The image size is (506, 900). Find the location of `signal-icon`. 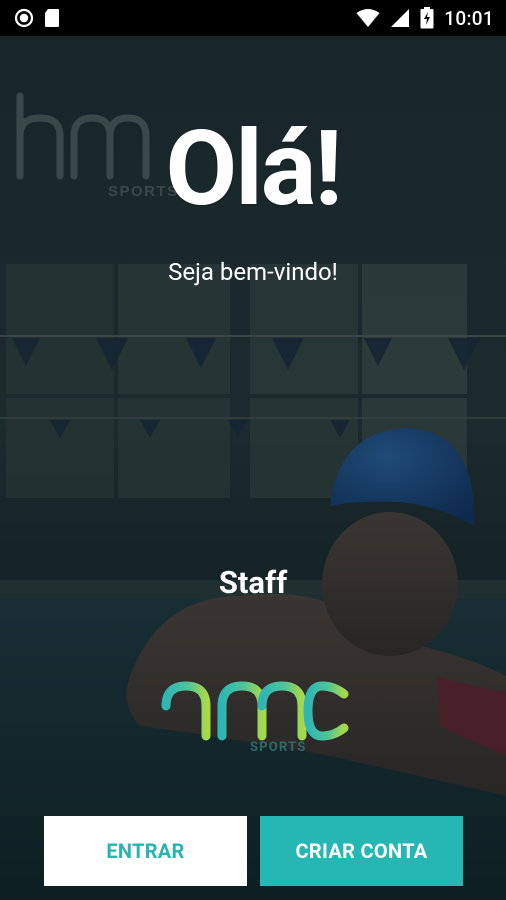

signal-icon is located at coordinates (400, 18).